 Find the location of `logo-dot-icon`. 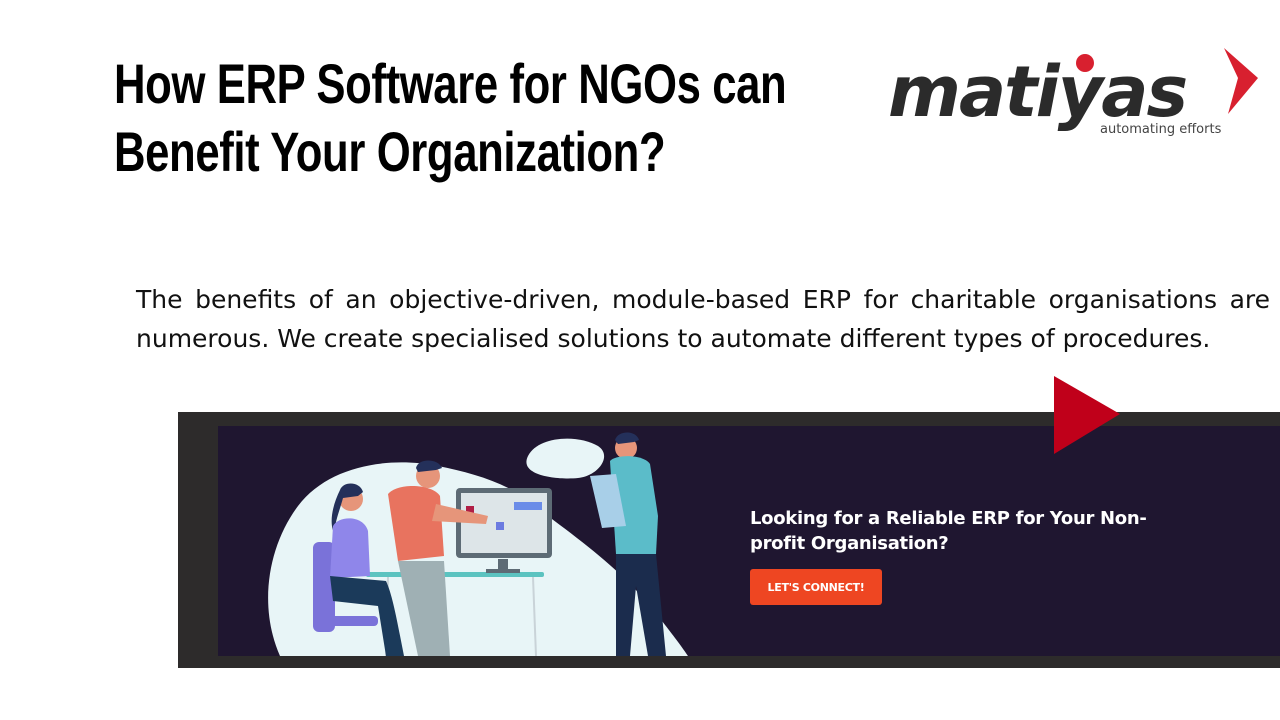

logo-dot-icon is located at coordinates (1085, 63).